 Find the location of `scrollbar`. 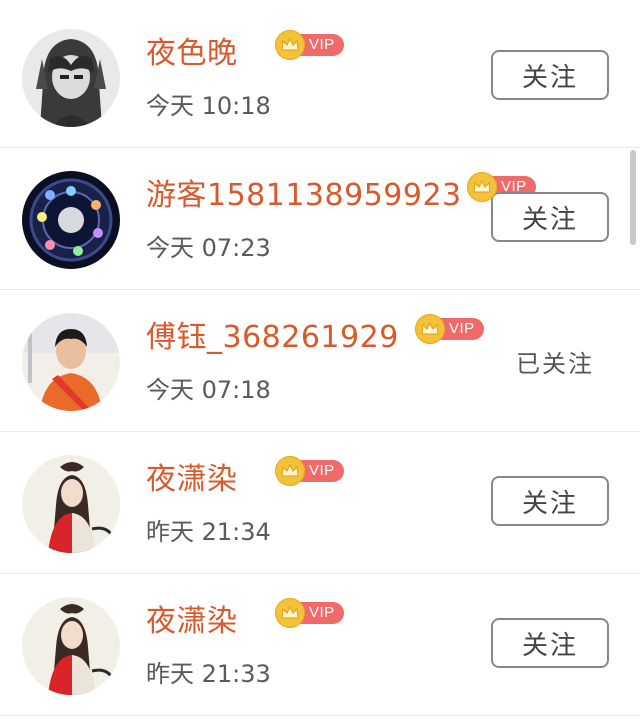

scrollbar is located at coordinates (633, 197).